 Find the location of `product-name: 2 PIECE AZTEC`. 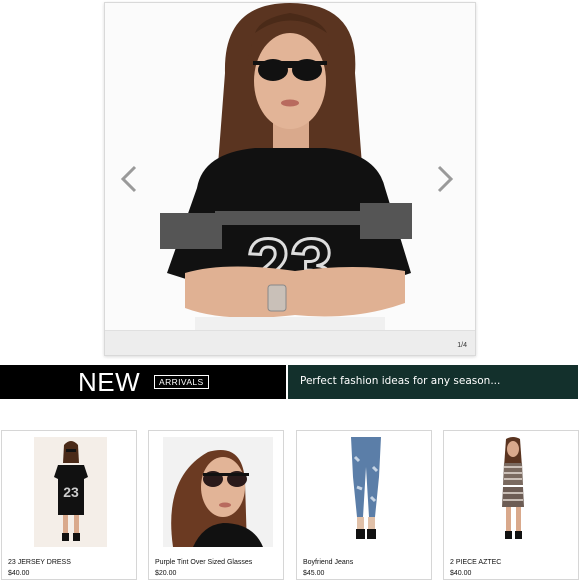

product-name: 2 PIECE AZTEC is located at coordinates (475, 562).